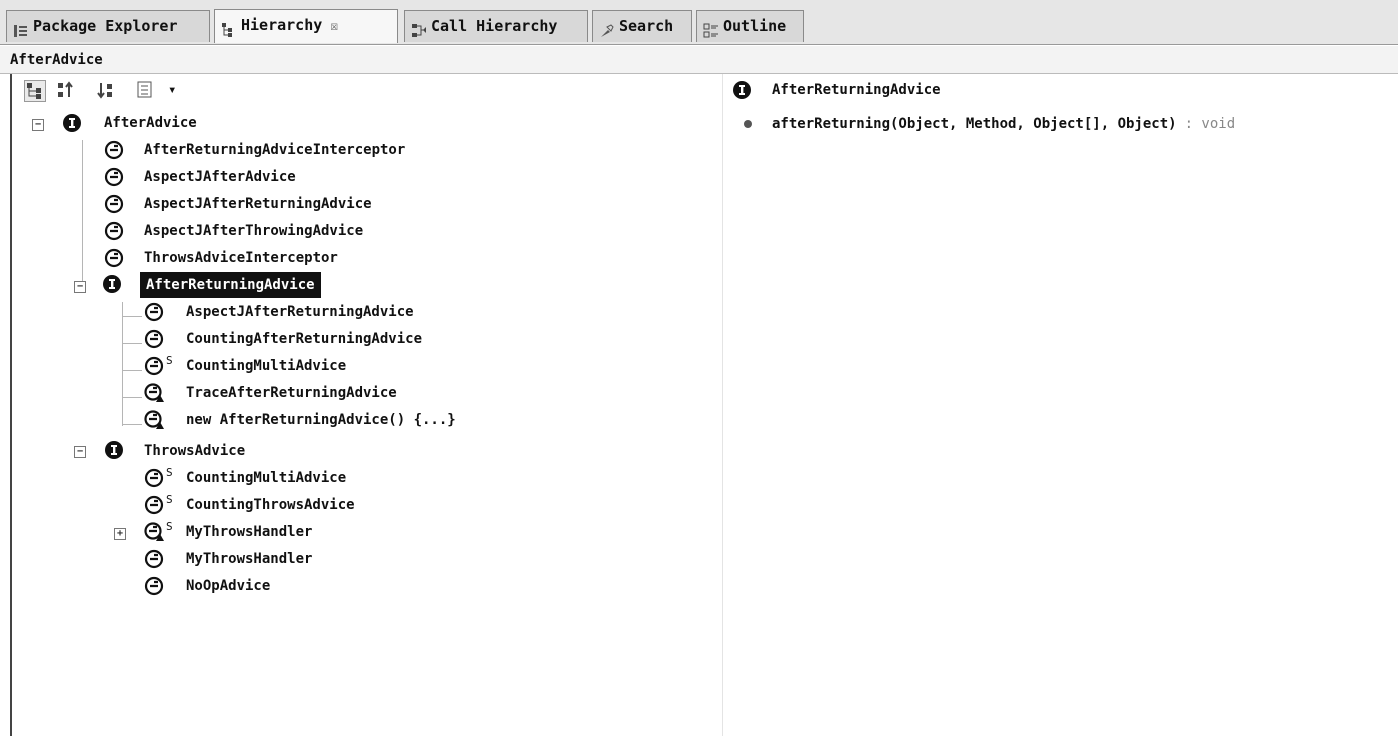 The width and height of the screenshot is (1398, 736). I want to click on tab-label: Call Hierarchy, so click(494, 26).